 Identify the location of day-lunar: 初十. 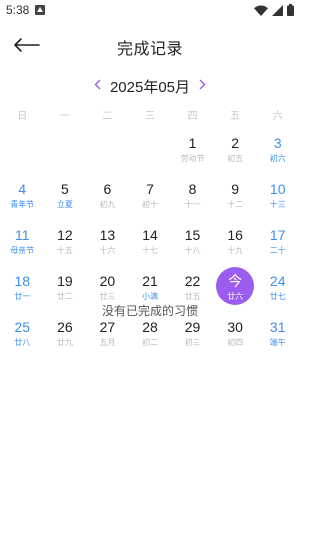
(149, 204).